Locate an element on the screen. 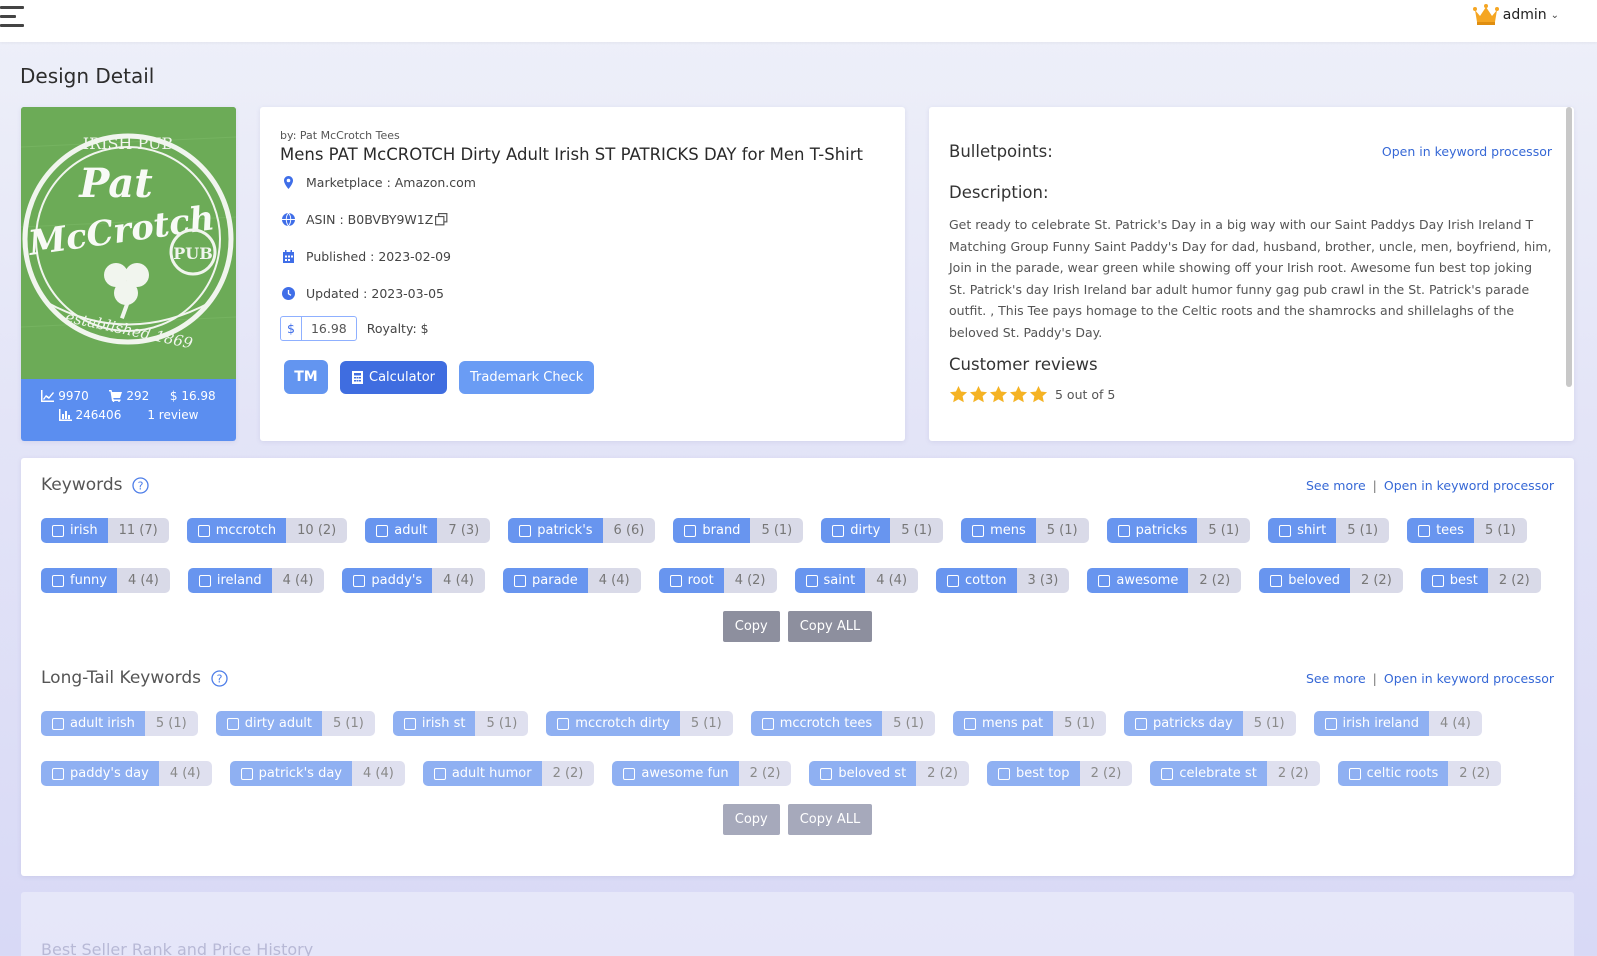  keyword-chip-label: tees is located at coordinates (1440, 530).